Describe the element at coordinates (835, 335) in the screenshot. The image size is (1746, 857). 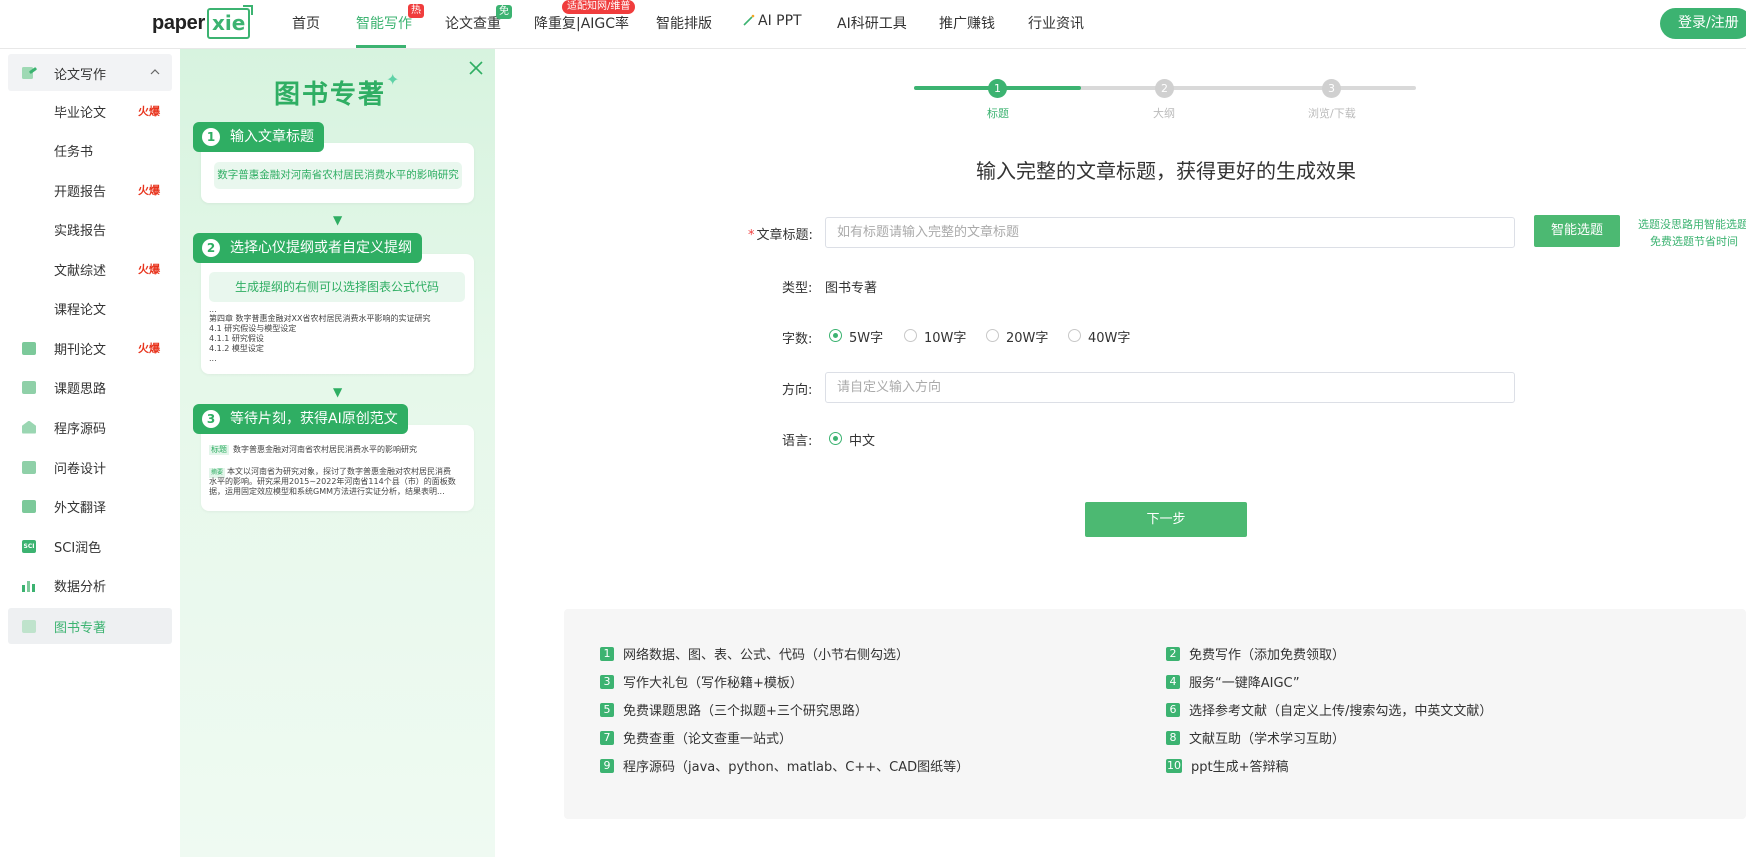
I see `word-5w-radio` at that location.